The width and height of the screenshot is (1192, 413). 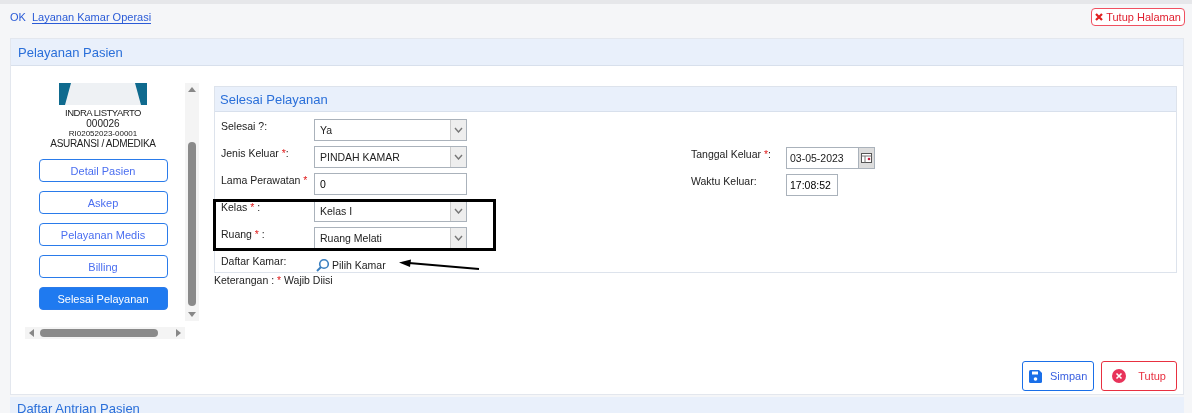 What do you see at coordinates (103, 123) in the screenshot?
I see `patient-number: 000026` at bounding box center [103, 123].